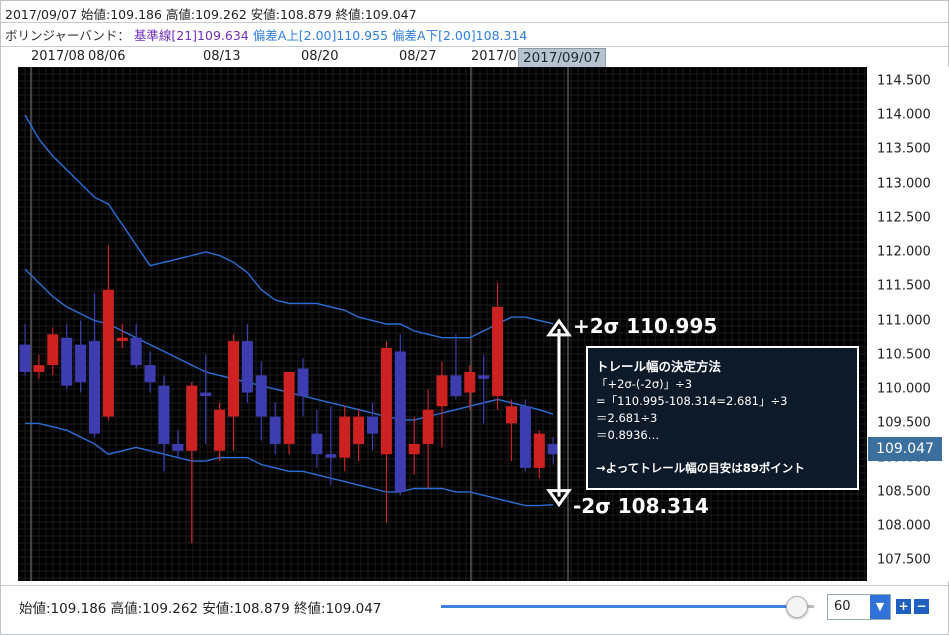 The image size is (949, 635). Describe the element at coordinates (627, 418) in the screenshot. I see `annotation-line: ＝2.681÷3` at that location.